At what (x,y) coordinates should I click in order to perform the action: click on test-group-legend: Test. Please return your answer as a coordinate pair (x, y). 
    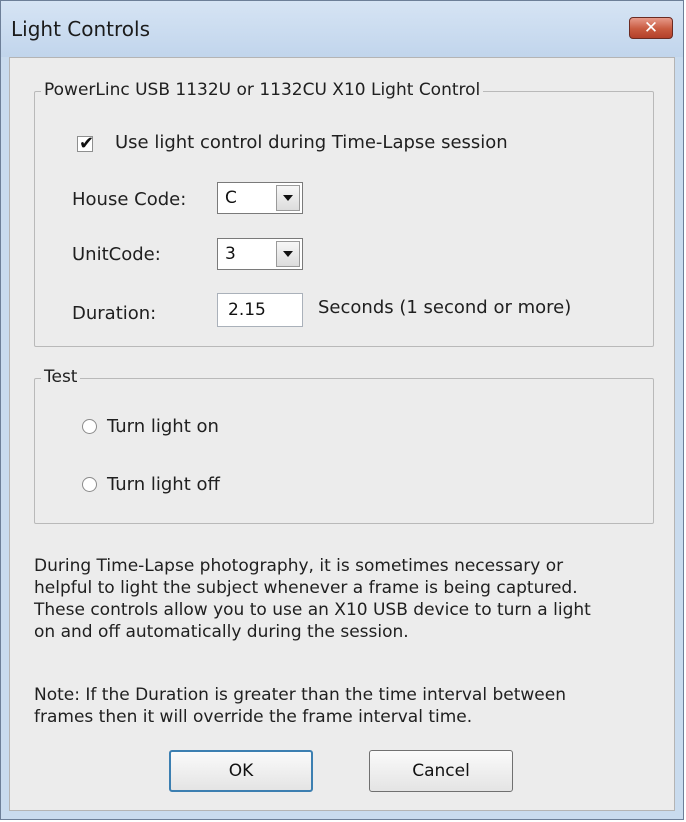
    Looking at the image, I should click on (61, 377).